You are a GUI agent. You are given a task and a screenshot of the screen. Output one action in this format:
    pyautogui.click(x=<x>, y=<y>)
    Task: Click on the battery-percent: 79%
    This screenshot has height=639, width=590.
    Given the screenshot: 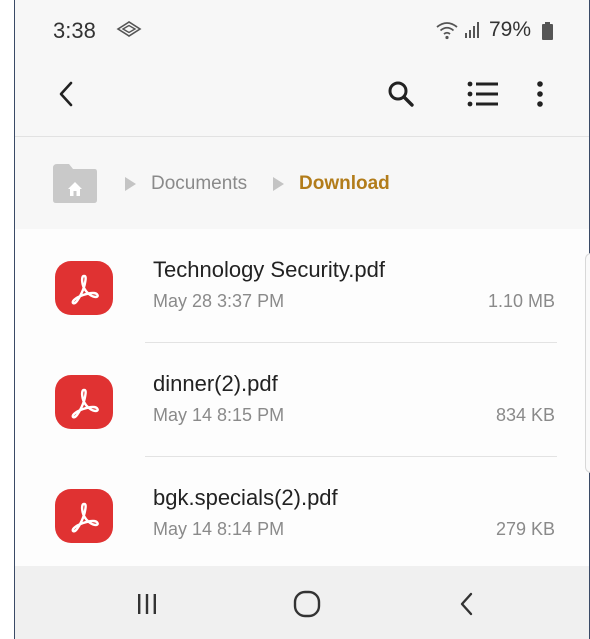 What is the action you would take?
    pyautogui.click(x=510, y=29)
    